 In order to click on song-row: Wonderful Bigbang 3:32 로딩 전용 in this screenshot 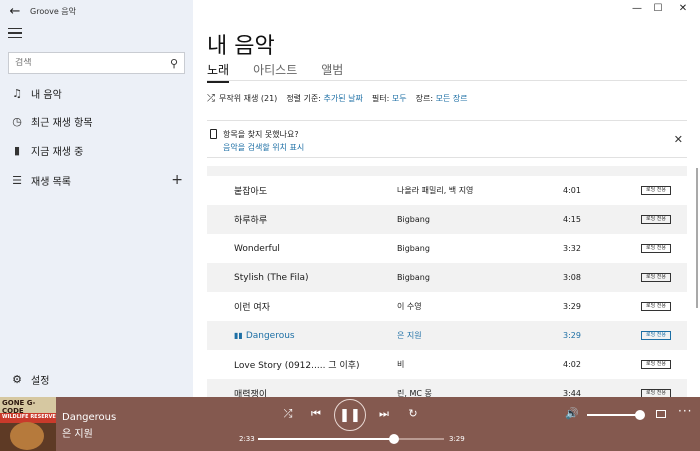, I will do `click(447, 248)`.